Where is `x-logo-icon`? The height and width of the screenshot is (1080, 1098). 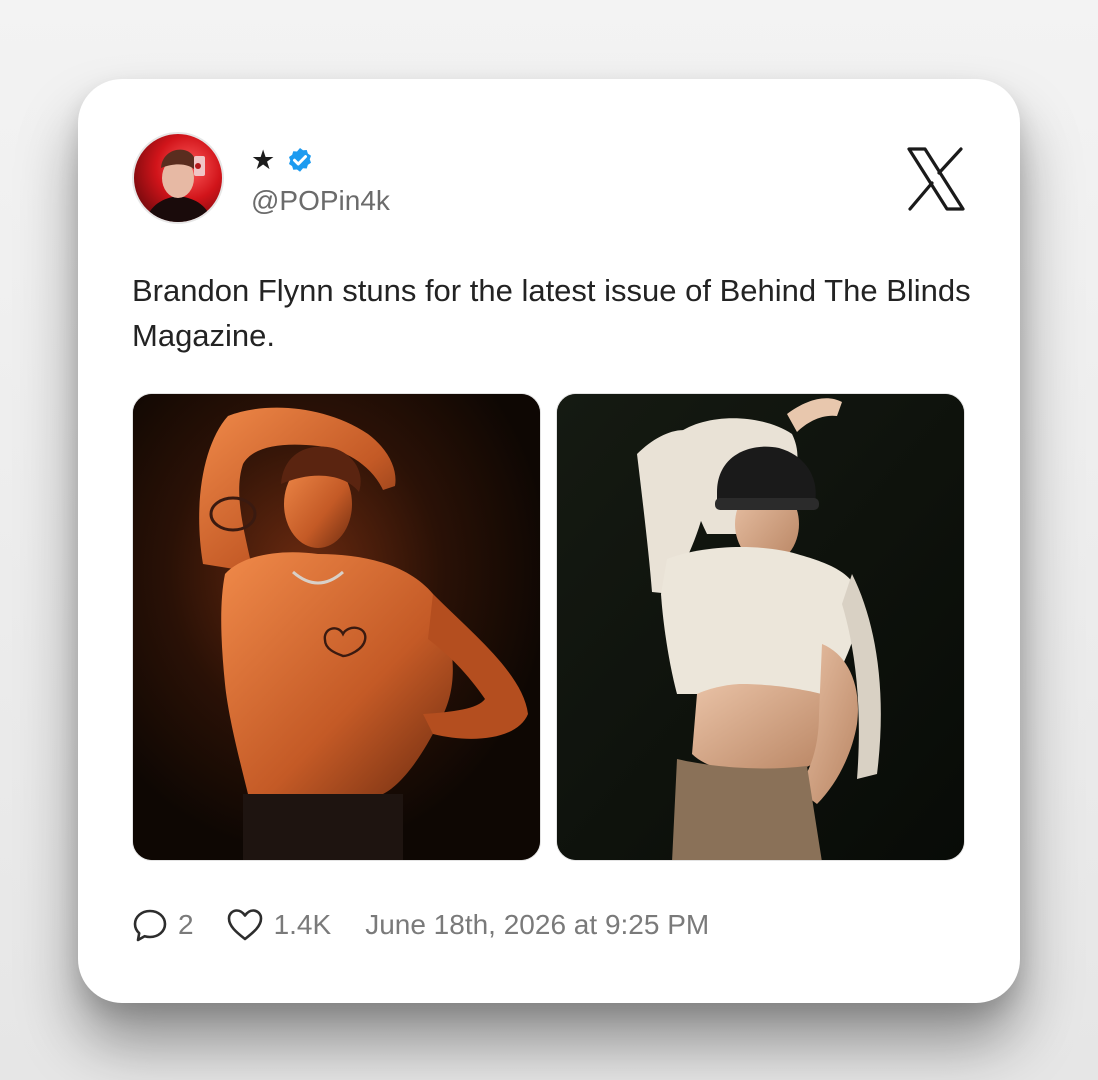
x-logo-icon is located at coordinates (936, 179).